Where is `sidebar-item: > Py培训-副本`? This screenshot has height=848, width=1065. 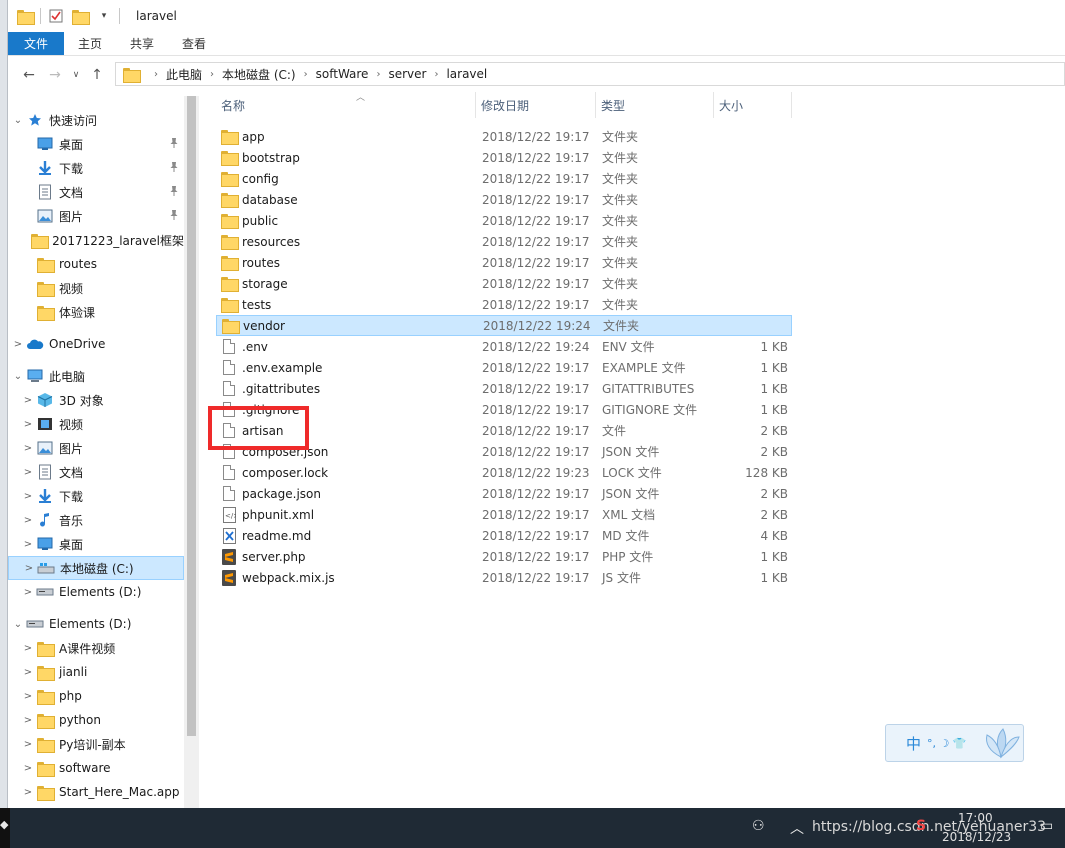
sidebar-item: > Py培训-副本 is located at coordinates (96, 744).